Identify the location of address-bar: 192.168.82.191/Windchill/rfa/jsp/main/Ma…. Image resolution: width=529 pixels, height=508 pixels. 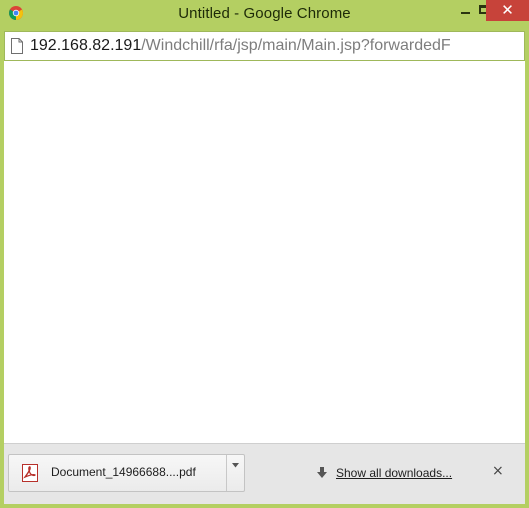
(264, 46).